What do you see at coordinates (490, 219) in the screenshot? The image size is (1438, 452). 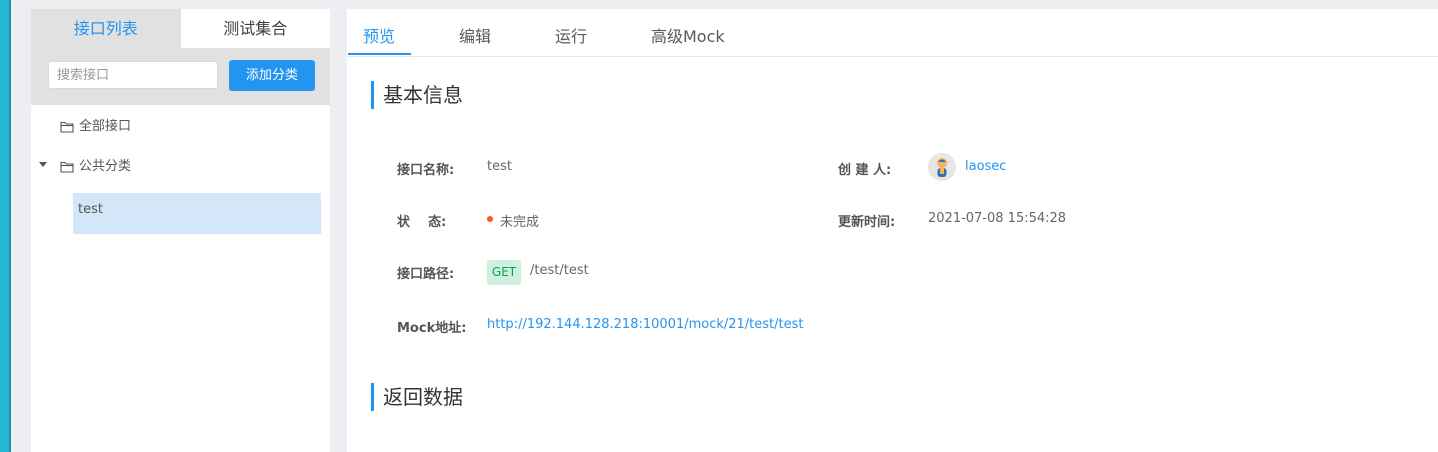 I see `status-dot` at bounding box center [490, 219].